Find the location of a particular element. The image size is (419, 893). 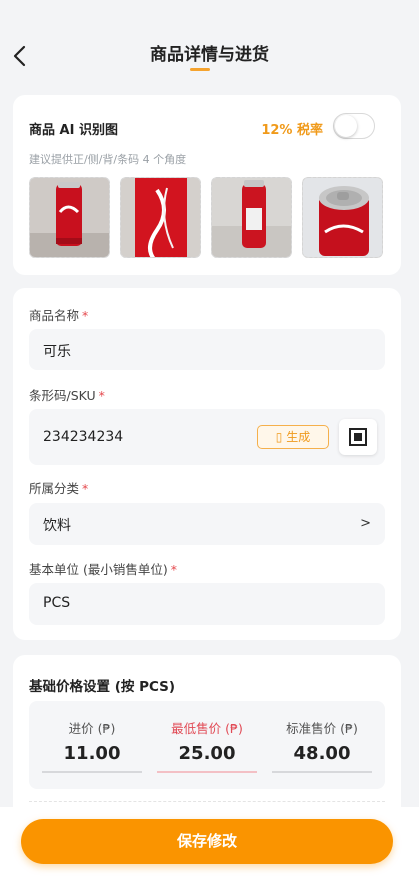

header: 商品详情与进货 is located at coordinates (209, 40).